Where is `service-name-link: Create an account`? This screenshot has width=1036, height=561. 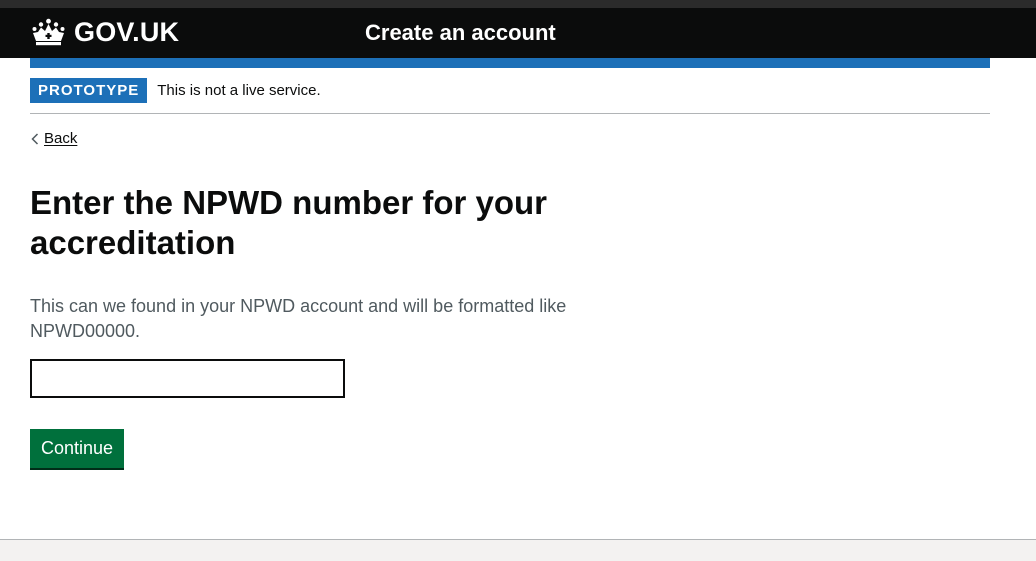
service-name-link: Create an account is located at coordinates (460, 33).